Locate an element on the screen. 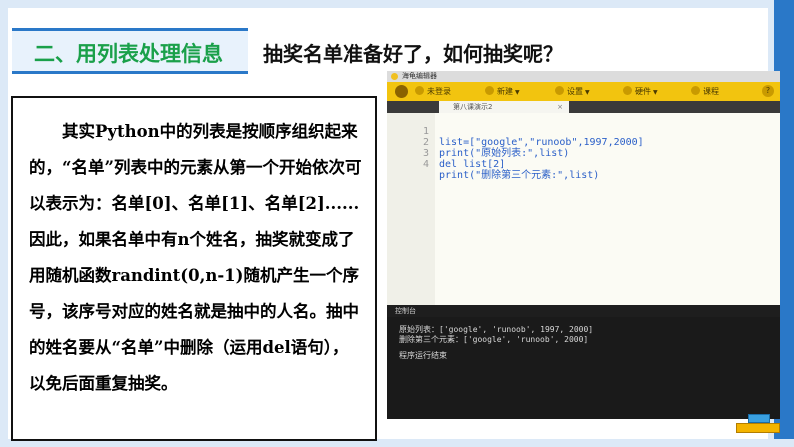  slide-frame-top is located at coordinates (397, 4).